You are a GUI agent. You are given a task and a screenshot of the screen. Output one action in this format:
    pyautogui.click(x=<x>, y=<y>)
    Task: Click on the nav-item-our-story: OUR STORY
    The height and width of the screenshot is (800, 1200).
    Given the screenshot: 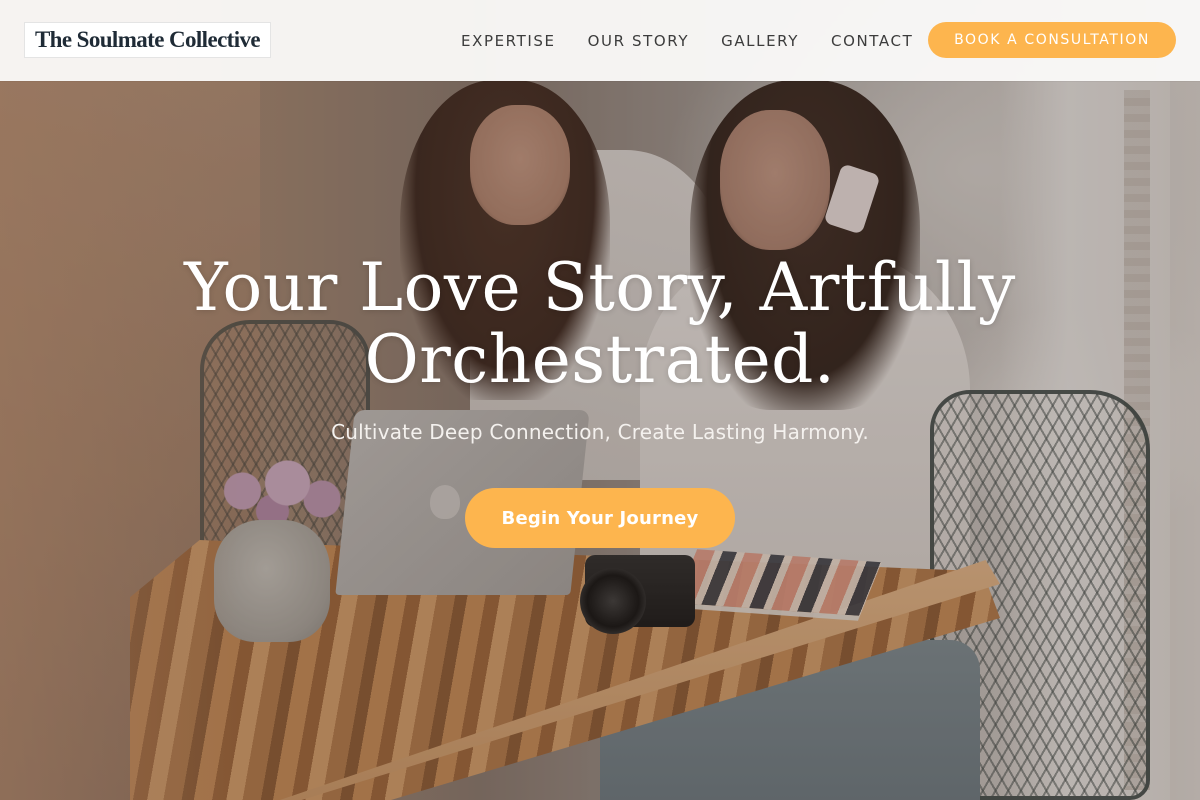 What is the action you would take?
    pyautogui.click(x=639, y=41)
    